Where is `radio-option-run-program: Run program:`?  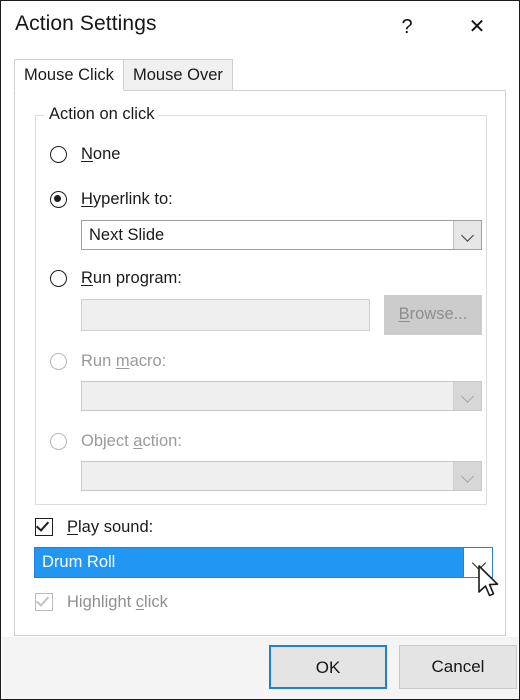 radio-option-run-program: Run program: is located at coordinates (116, 278).